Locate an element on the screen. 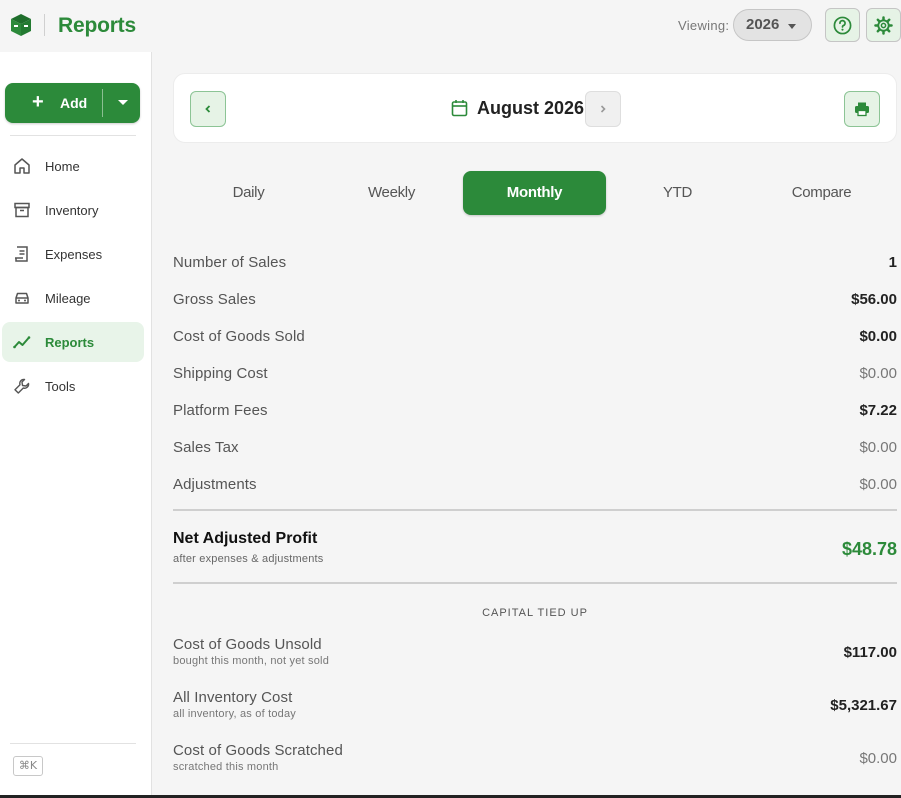  car-icon is located at coordinates (22, 298).